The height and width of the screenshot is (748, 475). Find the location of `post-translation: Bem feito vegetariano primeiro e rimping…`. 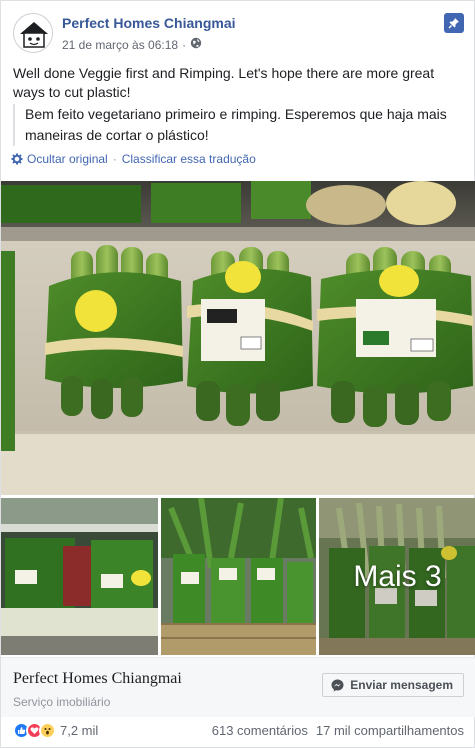

post-translation: Bem feito vegetariano primeiro e rimping… is located at coordinates (238, 125).